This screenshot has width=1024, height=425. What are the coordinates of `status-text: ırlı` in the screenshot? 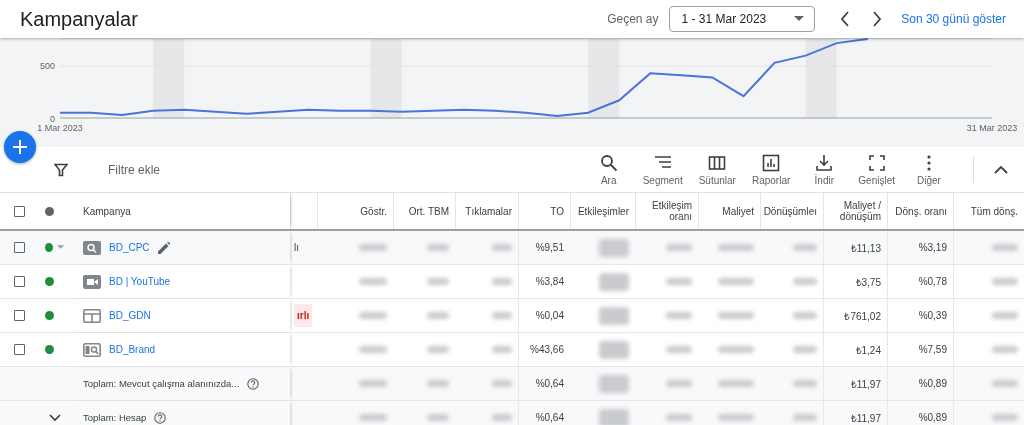 It's located at (303, 315).